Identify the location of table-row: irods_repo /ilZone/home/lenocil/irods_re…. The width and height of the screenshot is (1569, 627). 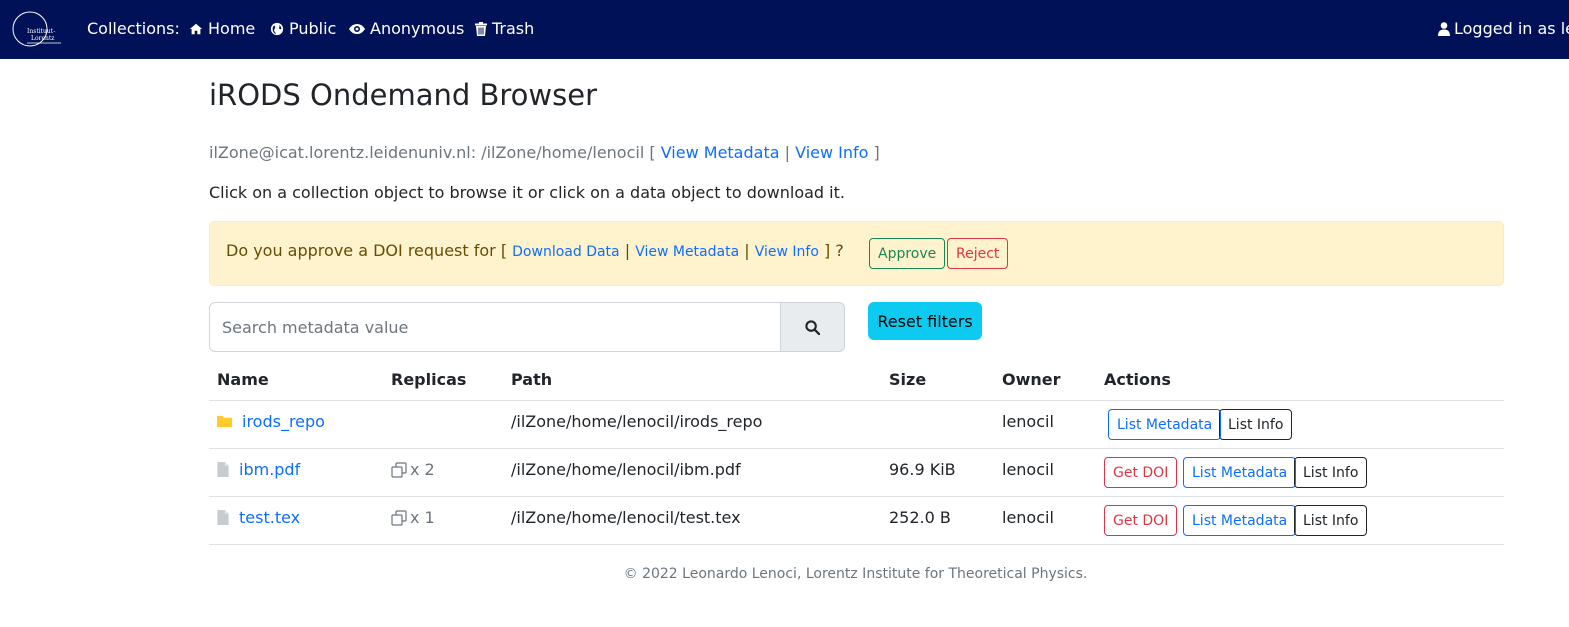
(856, 425).